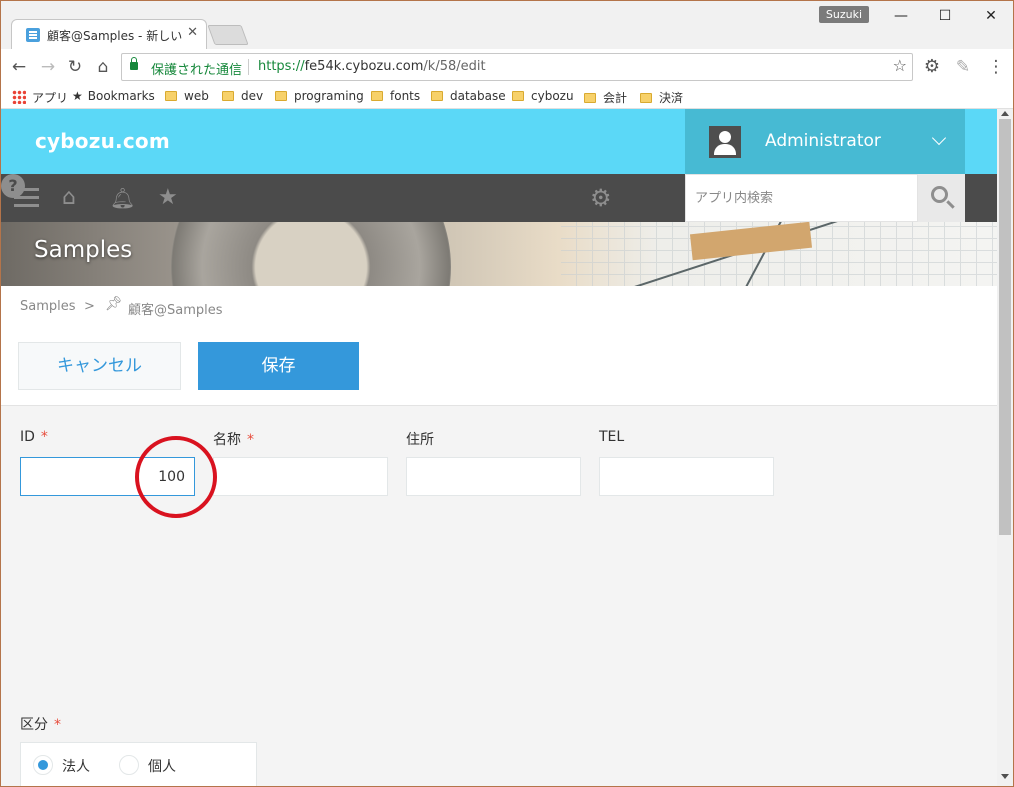 The height and width of the screenshot is (787, 1014). Describe the element at coordinates (602, 198) in the screenshot. I see `settings-gear-icon: ⚙` at that location.